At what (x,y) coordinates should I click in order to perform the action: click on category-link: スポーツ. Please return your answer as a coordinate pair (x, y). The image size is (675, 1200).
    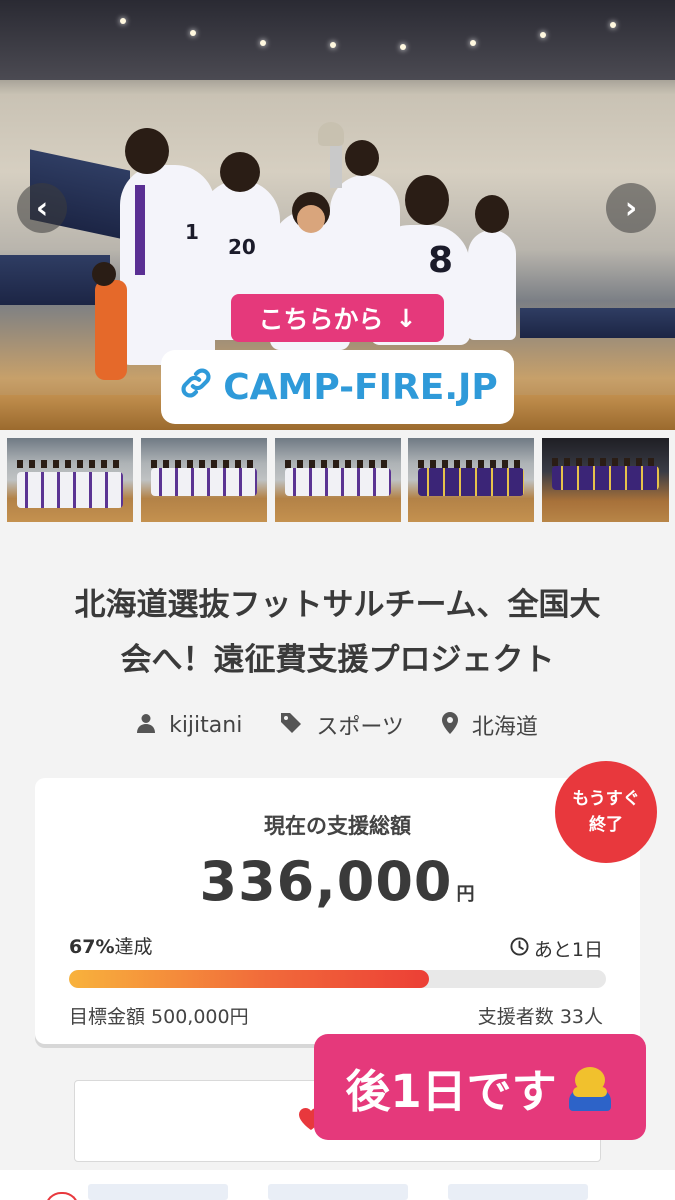
    Looking at the image, I should click on (342, 725).